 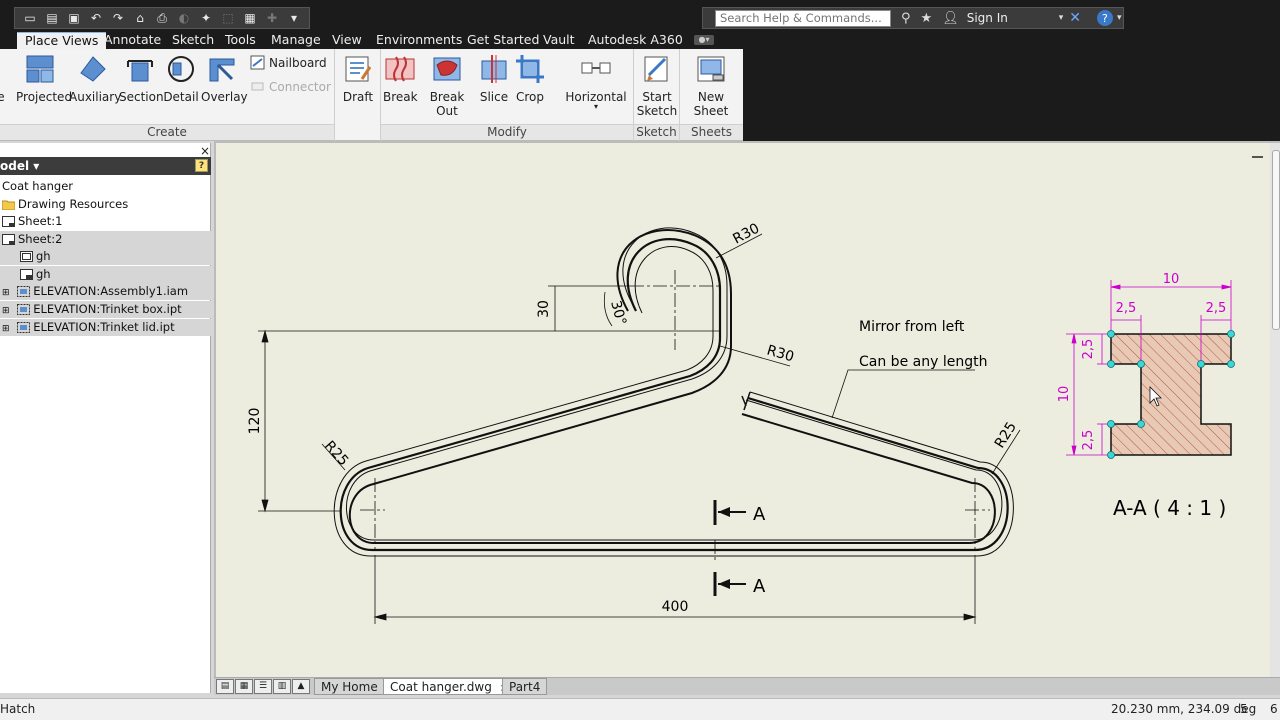 I want to click on base-view-button: e, so click(x=4, y=78).